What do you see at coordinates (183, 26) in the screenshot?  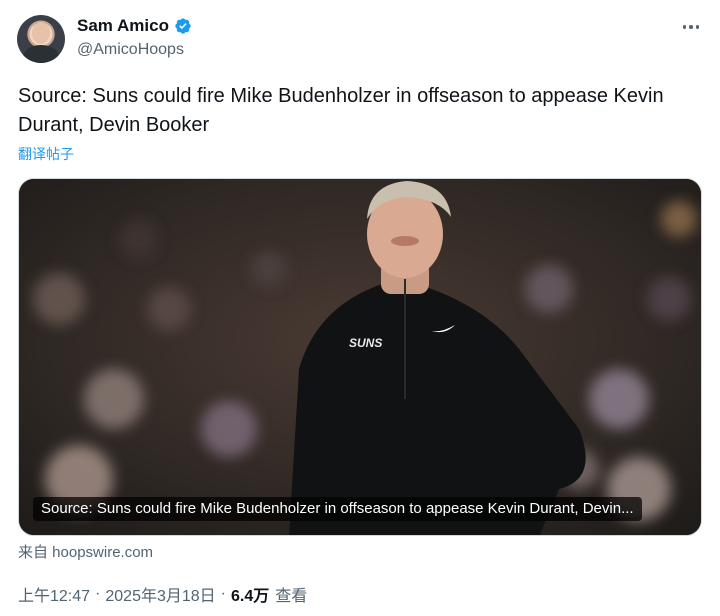 I see `verified-badge-icon` at bounding box center [183, 26].